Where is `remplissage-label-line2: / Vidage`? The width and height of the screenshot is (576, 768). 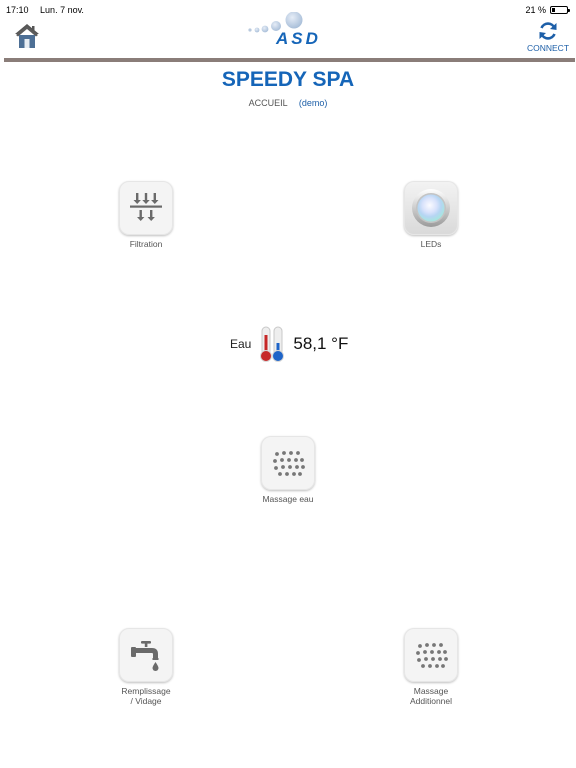
remplissage-label-line2: / Vidage is located at coordinates (146, 701).